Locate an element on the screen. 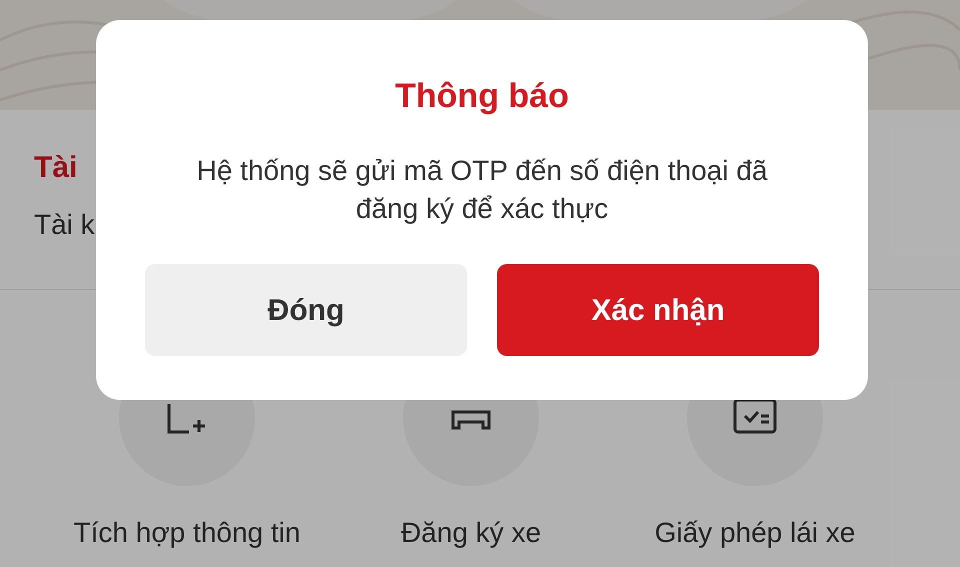 The height and width of the screenshot is (567, 960). section-title: Tài is located at coordinates (56, 168).